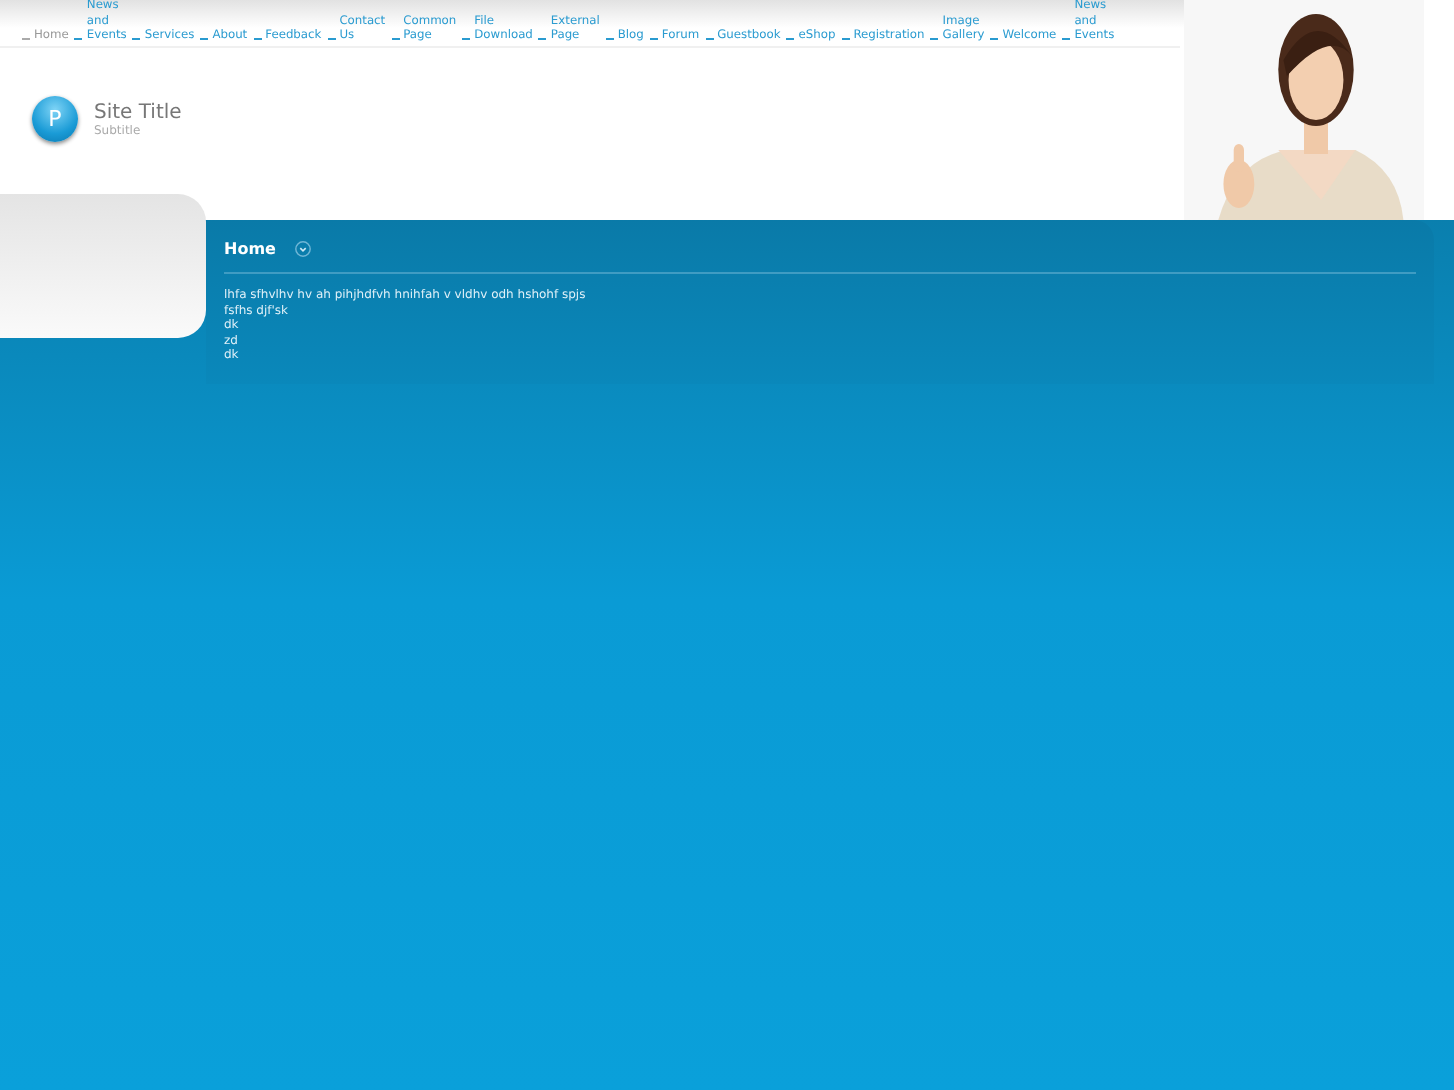  Describe the element at coordinates (55, 119) in the screenshot. I see `logo-icon: P` at that location.